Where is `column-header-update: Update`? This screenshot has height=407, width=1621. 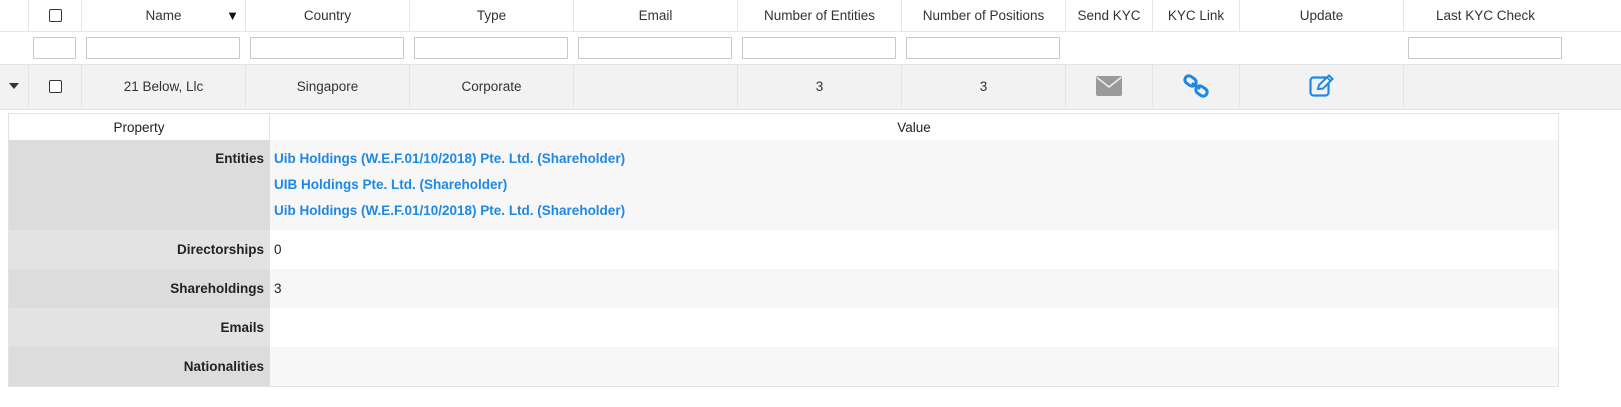 column-header-update: Update is located at coordinates (1321, 15).